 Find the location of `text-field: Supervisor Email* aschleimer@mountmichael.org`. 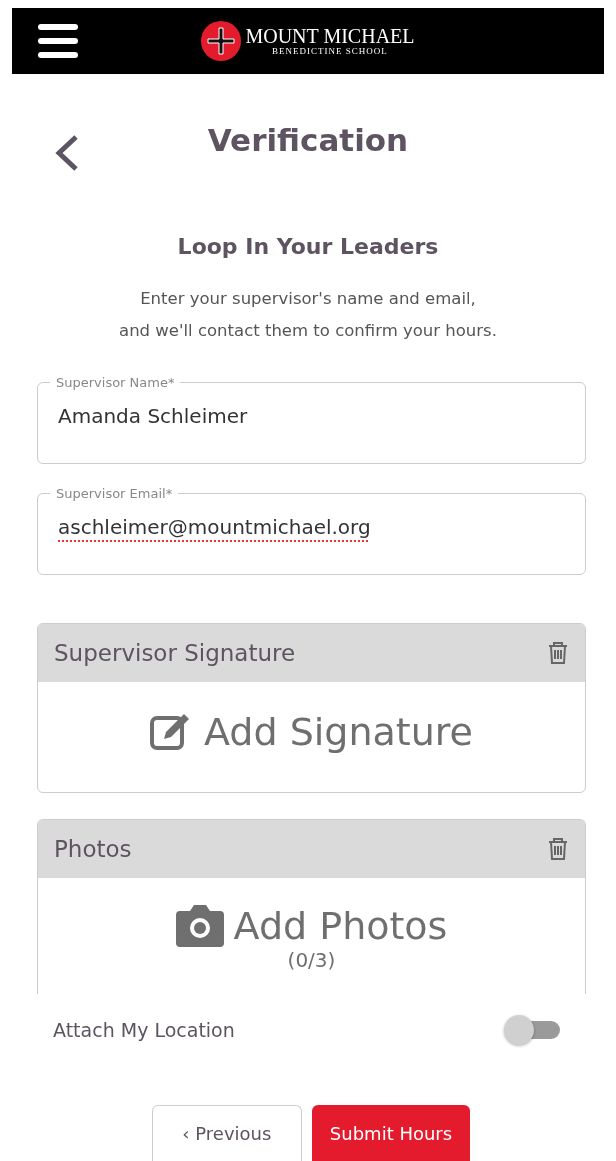

text-field: Supervisor Email* aschleimer@mountmichael.org is located at coordinates (311, 530).